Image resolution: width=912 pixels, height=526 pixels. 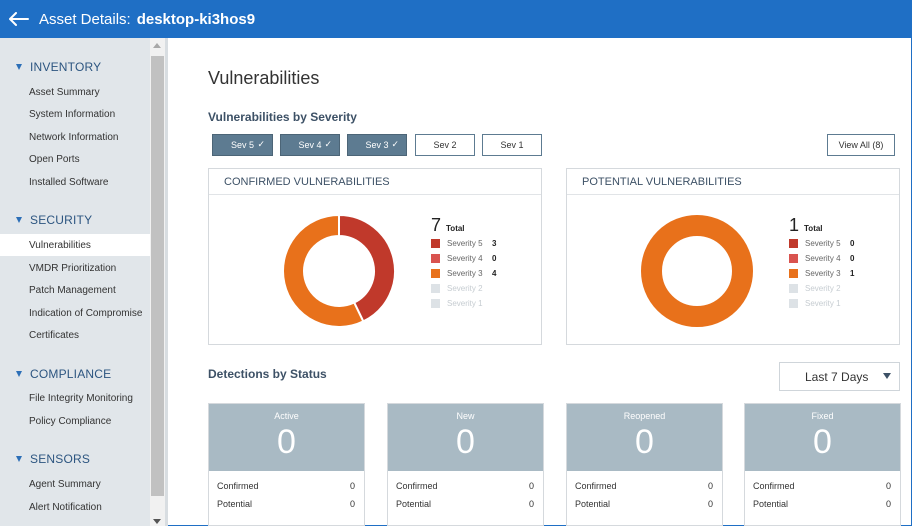 I want to click on status-card-header: New 0, so click(x=465, y=437).